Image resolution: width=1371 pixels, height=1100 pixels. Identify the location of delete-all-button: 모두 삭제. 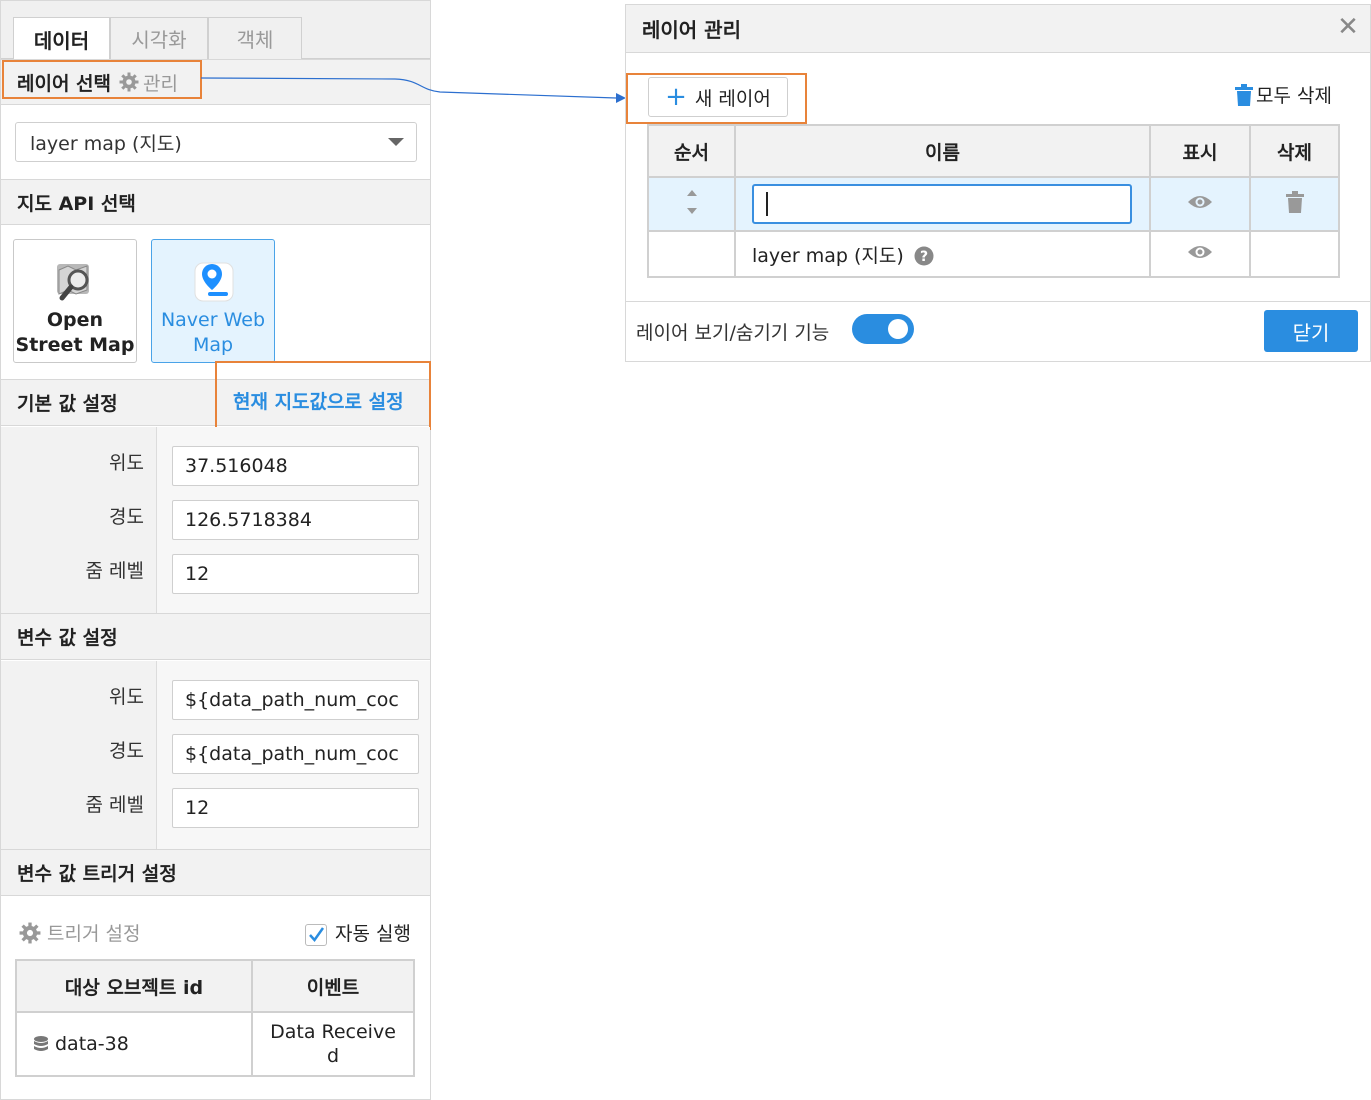
(1283, 94).